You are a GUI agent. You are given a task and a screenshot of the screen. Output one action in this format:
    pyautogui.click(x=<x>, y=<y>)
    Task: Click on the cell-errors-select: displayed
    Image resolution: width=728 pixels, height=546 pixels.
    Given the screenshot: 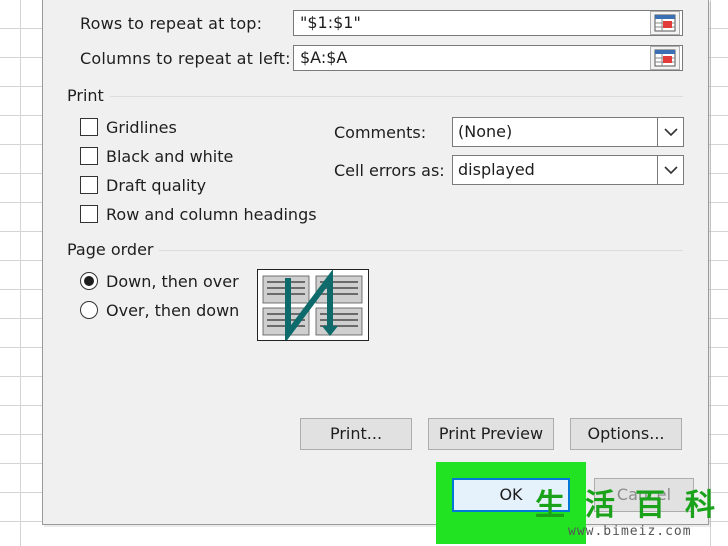 What is the action you would take?
    pyautogui.click(x=568, y=170)
    